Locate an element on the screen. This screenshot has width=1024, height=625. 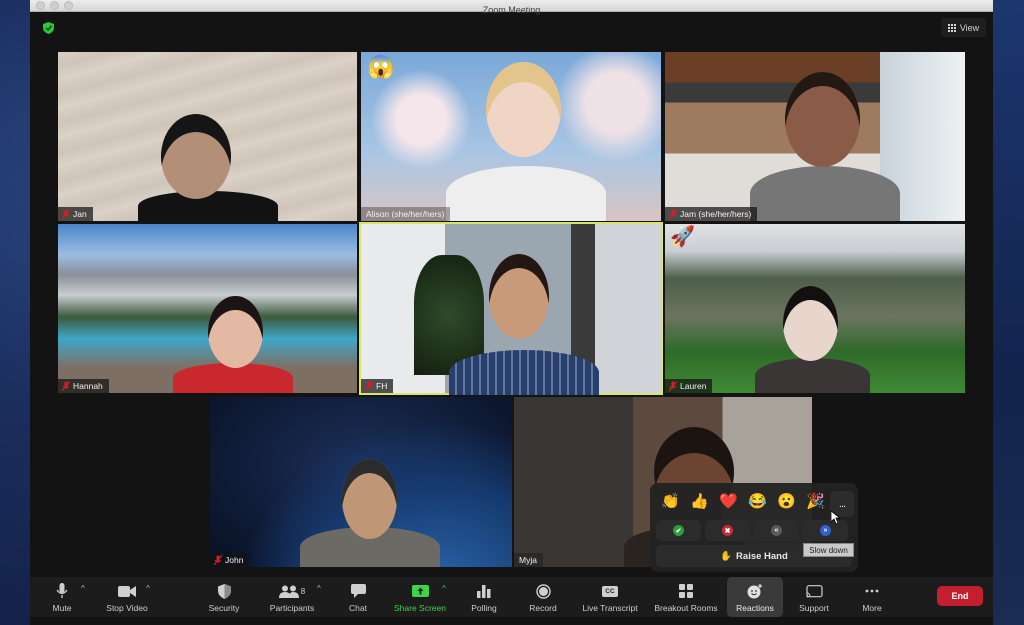
video-tile-hannah: Hannah is located at coordinates (207, 308).